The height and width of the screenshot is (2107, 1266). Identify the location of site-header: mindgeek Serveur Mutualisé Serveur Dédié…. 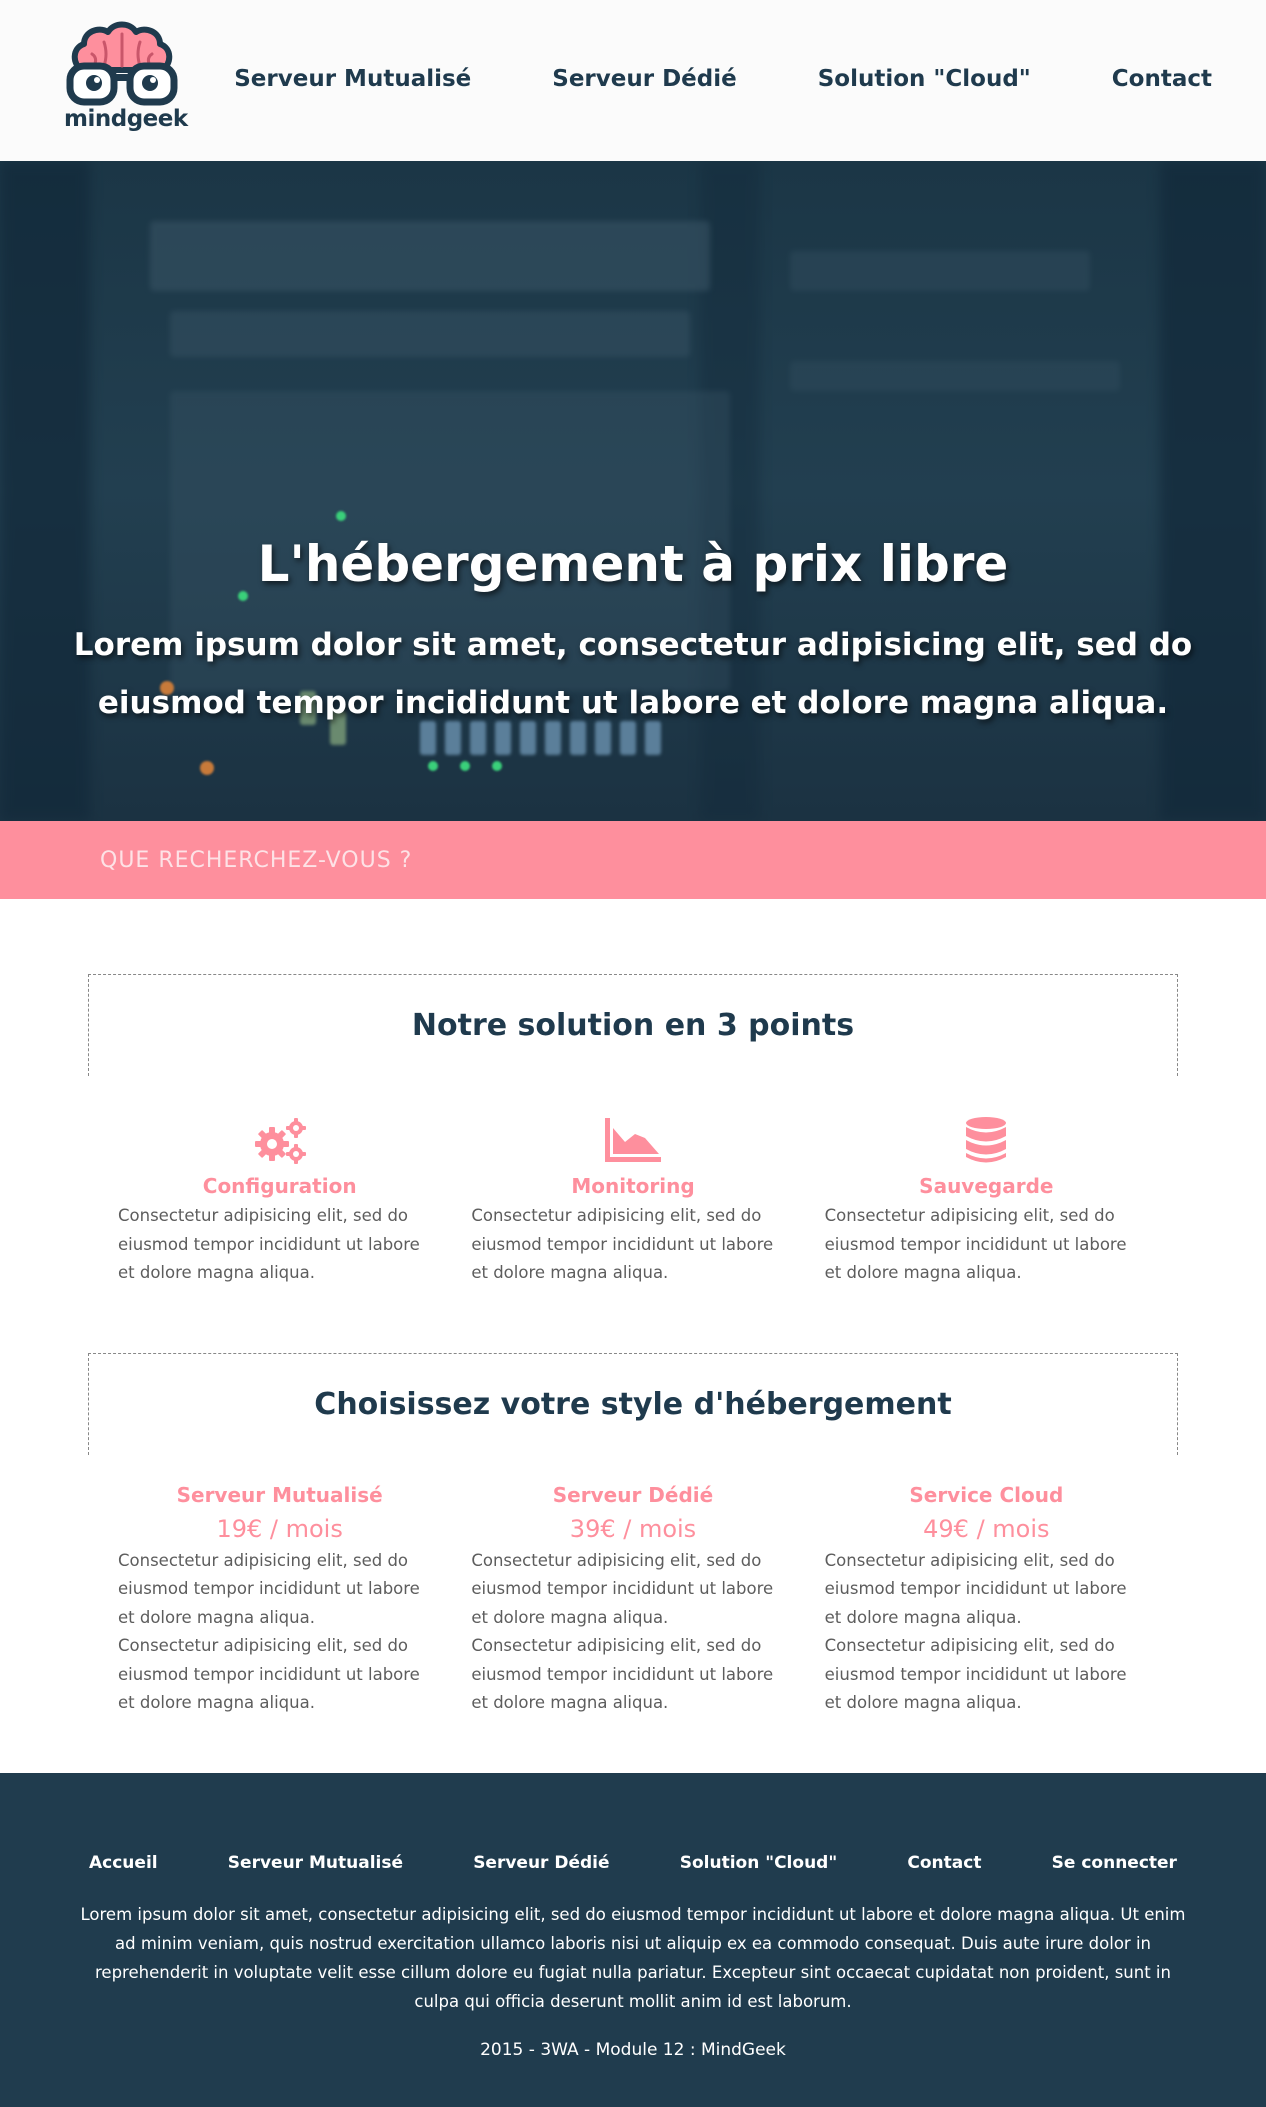
(633, 80).